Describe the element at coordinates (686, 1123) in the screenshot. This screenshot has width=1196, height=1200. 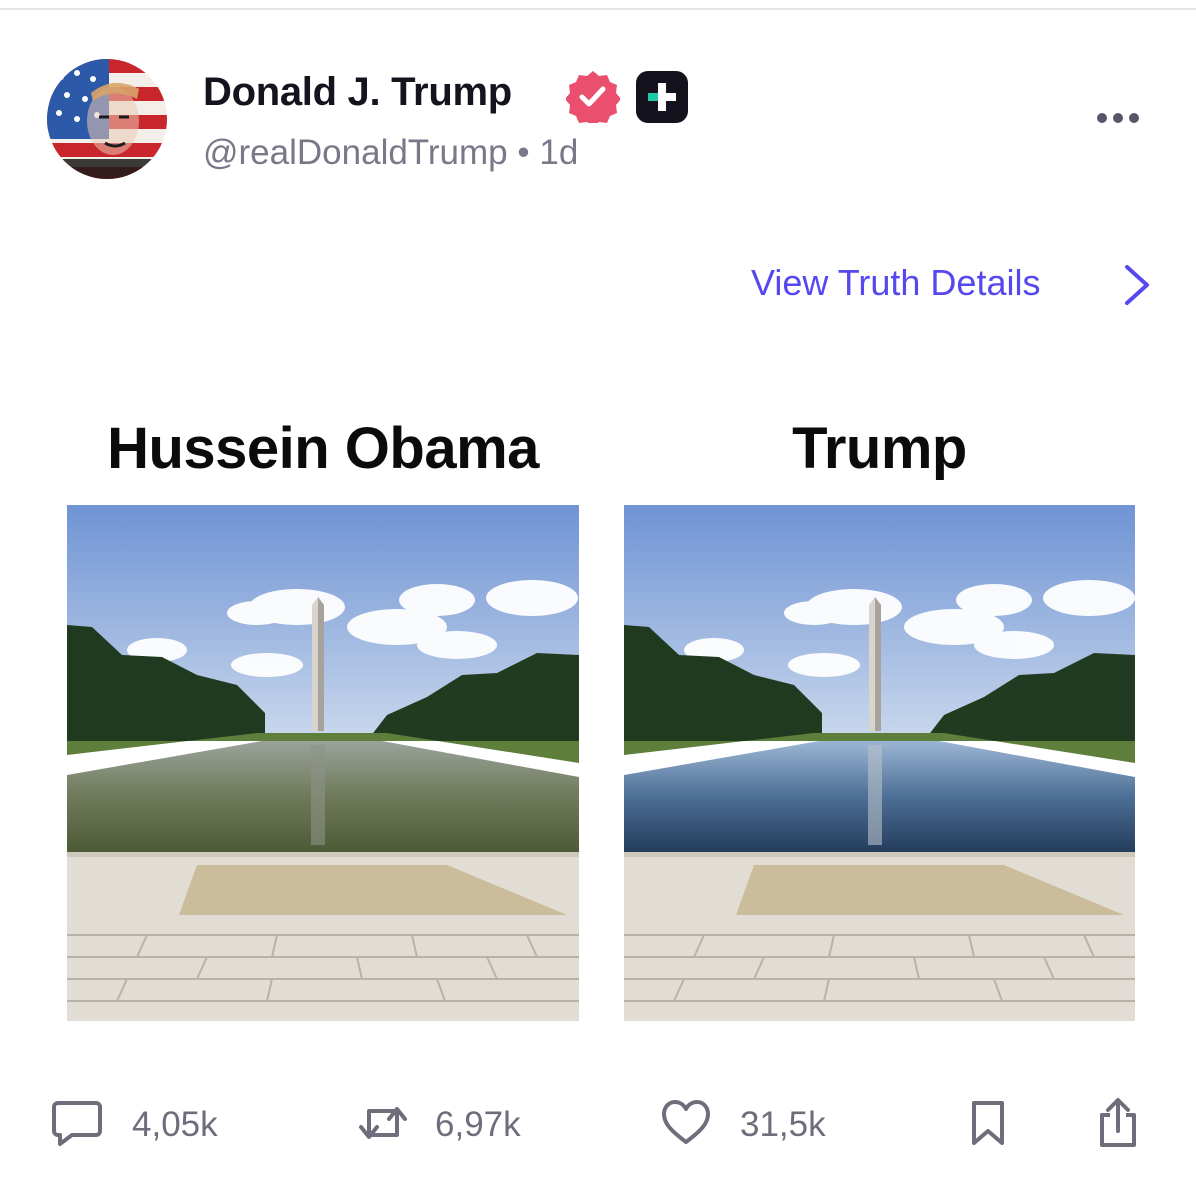
I see `heart-icon` at that location.